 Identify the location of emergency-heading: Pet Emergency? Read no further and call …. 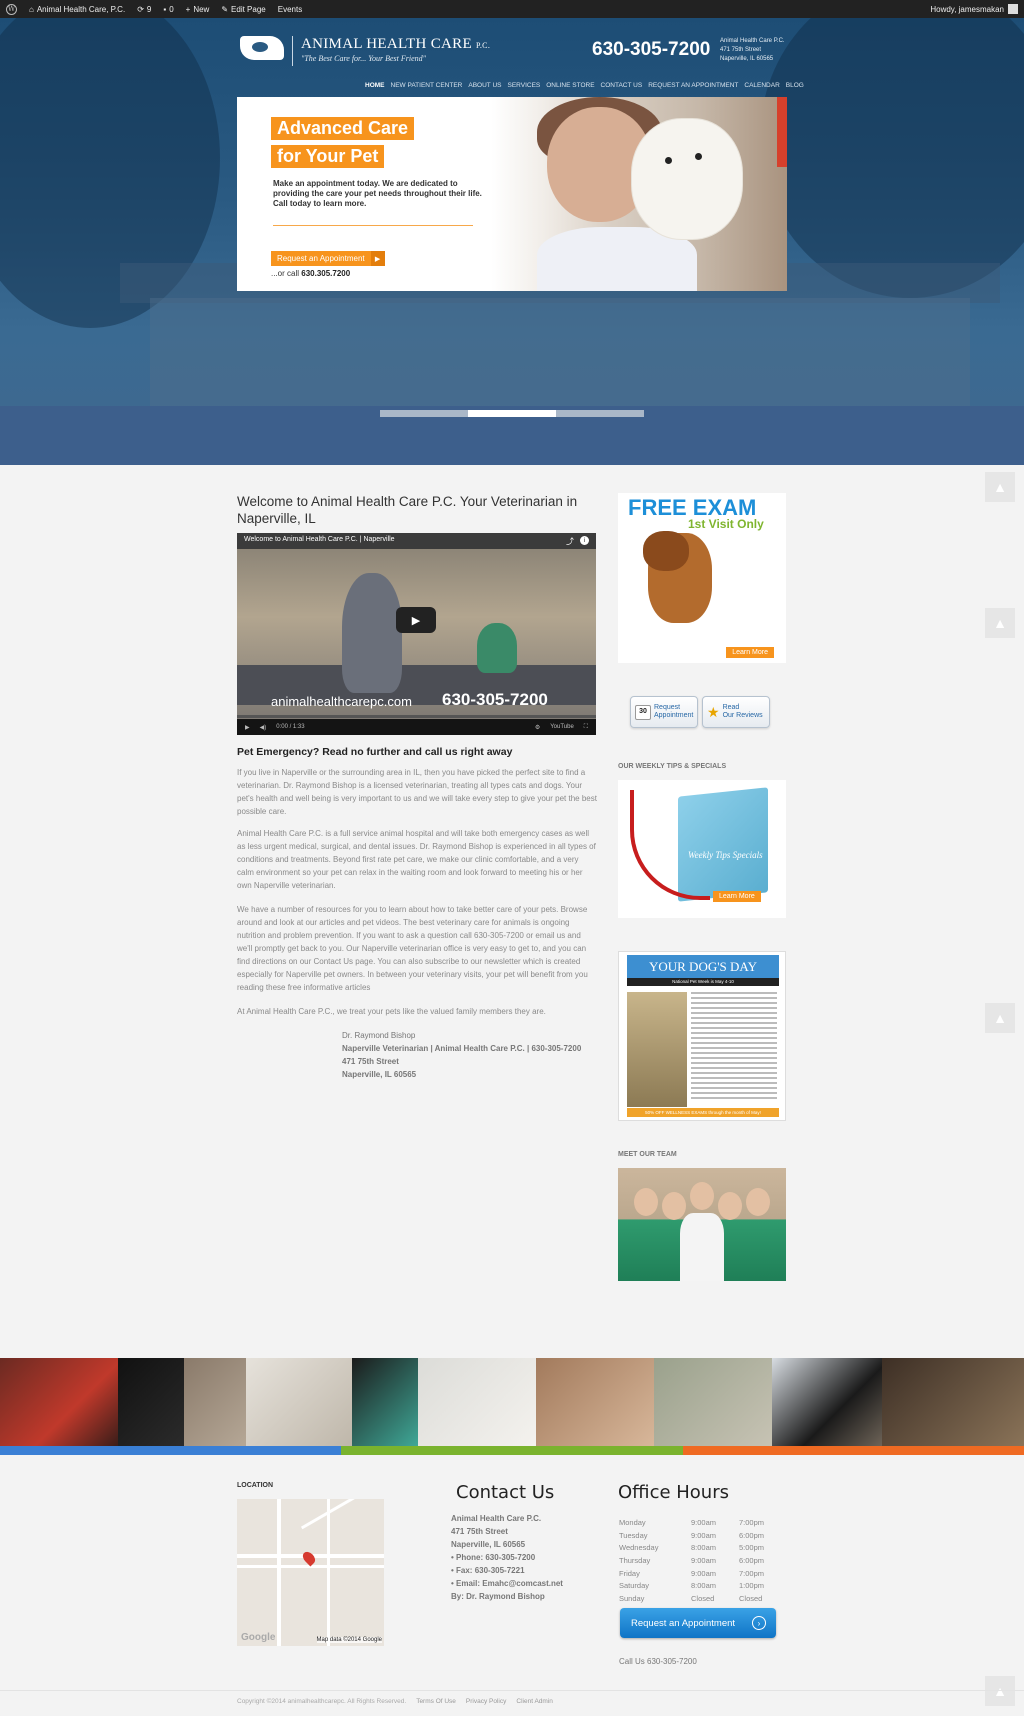
(375, 752).